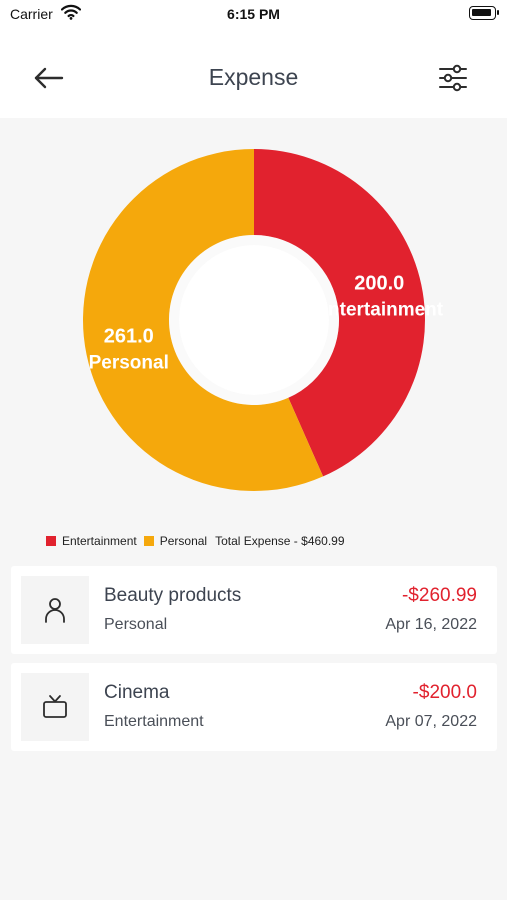 The height and width of the screenshot is (900, 507). Describe the element at coordinates (173, 595) in the screenshot. I see `transaction-name: Beauty products` at that location.